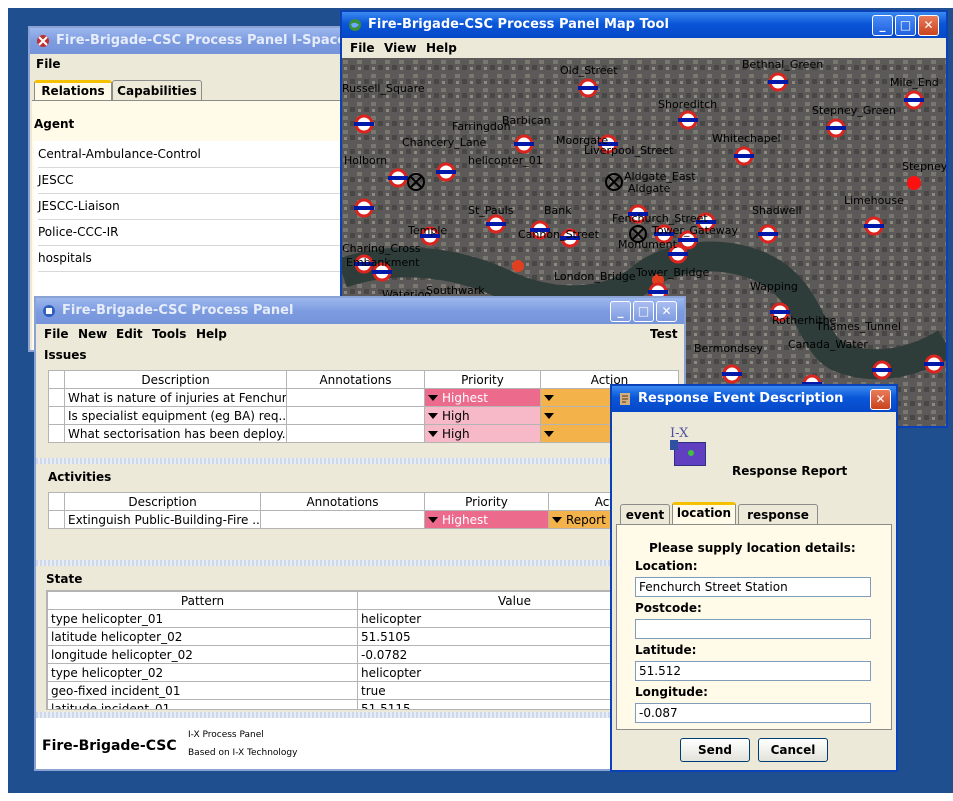 The width and height of the screenshot is (953, 801). I want to click on map-label: Tower_Gateway, so click(695, 230).